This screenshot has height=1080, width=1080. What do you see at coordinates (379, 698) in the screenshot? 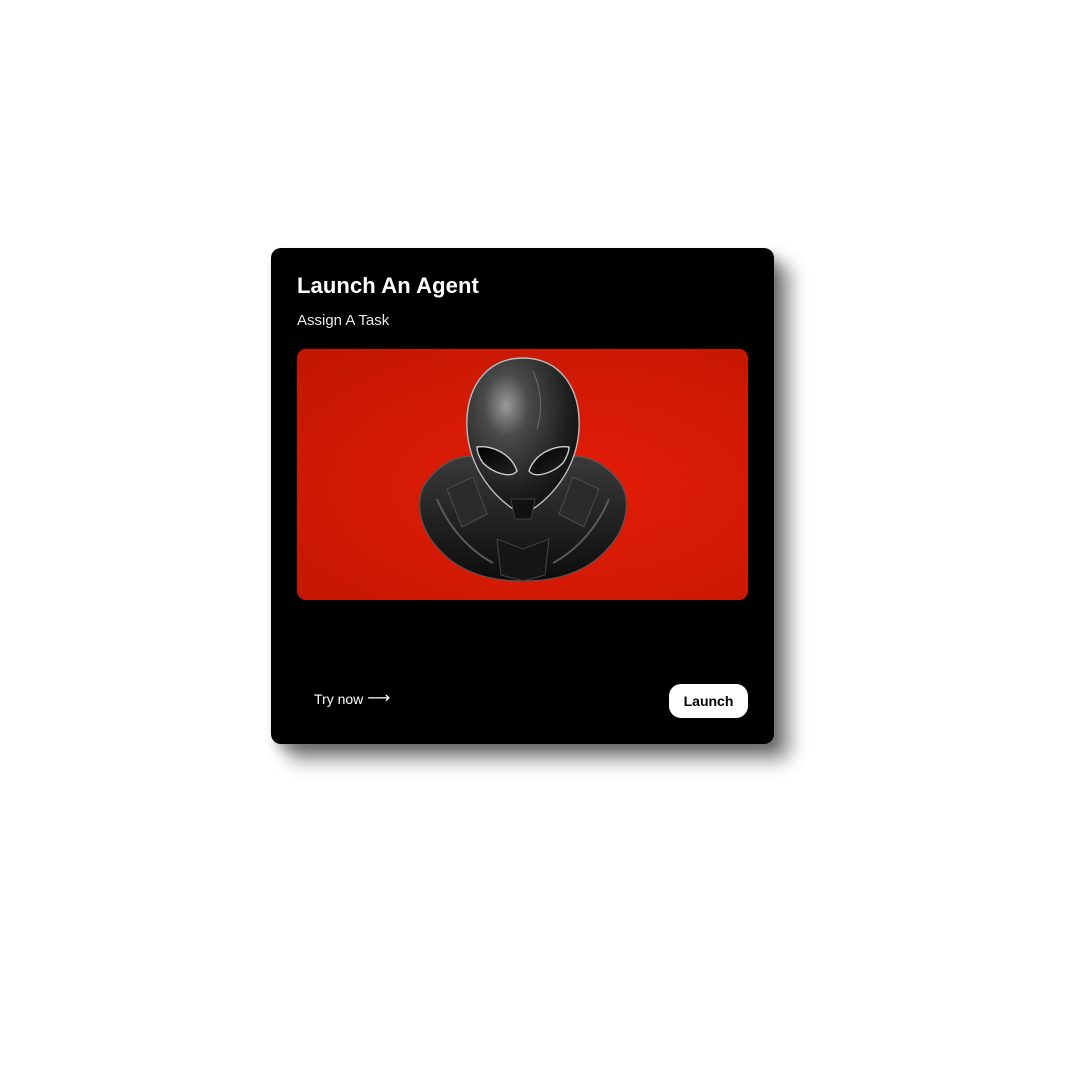
I see `arrow-right-icon: ⟶` at bounding box center [379, 698].